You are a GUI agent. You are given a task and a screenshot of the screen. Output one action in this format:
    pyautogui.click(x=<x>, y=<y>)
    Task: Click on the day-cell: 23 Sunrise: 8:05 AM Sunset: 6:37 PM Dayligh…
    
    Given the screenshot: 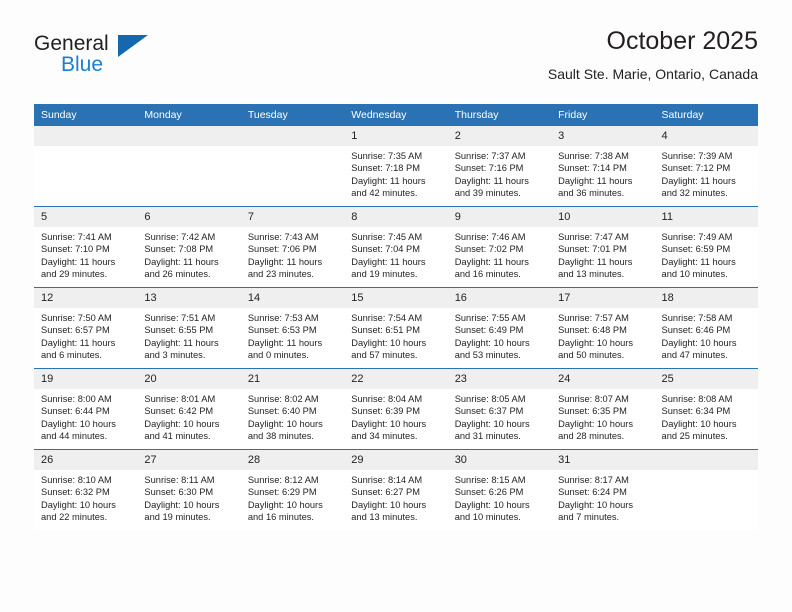 What is the action you would take?
    pyautogui.click(x=499, y=409)
    